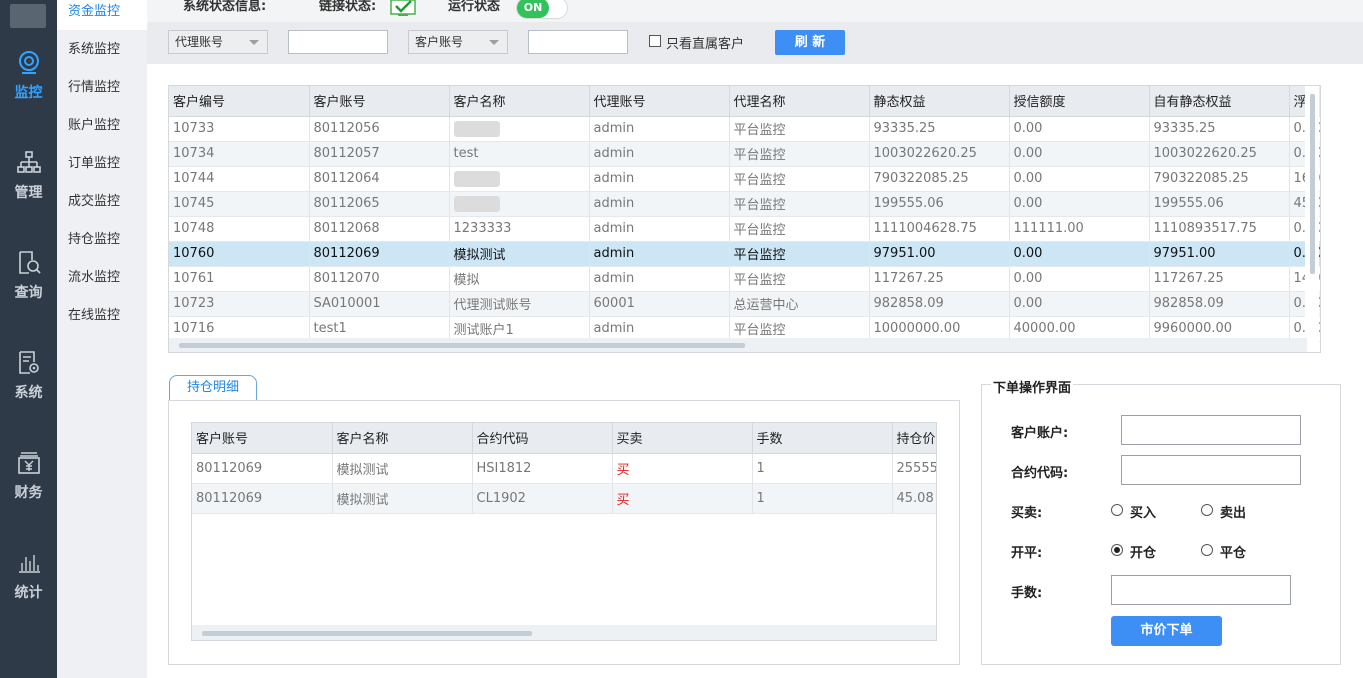 The width and height of the screenshot is (1363, 678). What do you see at coordinates (822, 468) in the screenshot?
I see `table-cell: 1` at bounding box center [822, 468].